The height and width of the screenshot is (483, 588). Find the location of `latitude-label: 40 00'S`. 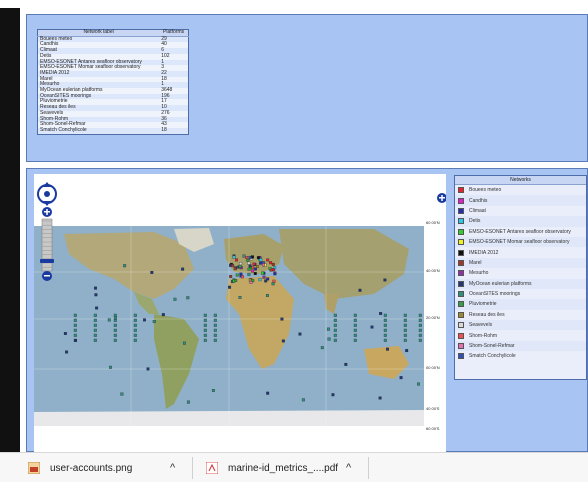

latitude-label: 40 00'S is located at coordinates (433, 408).